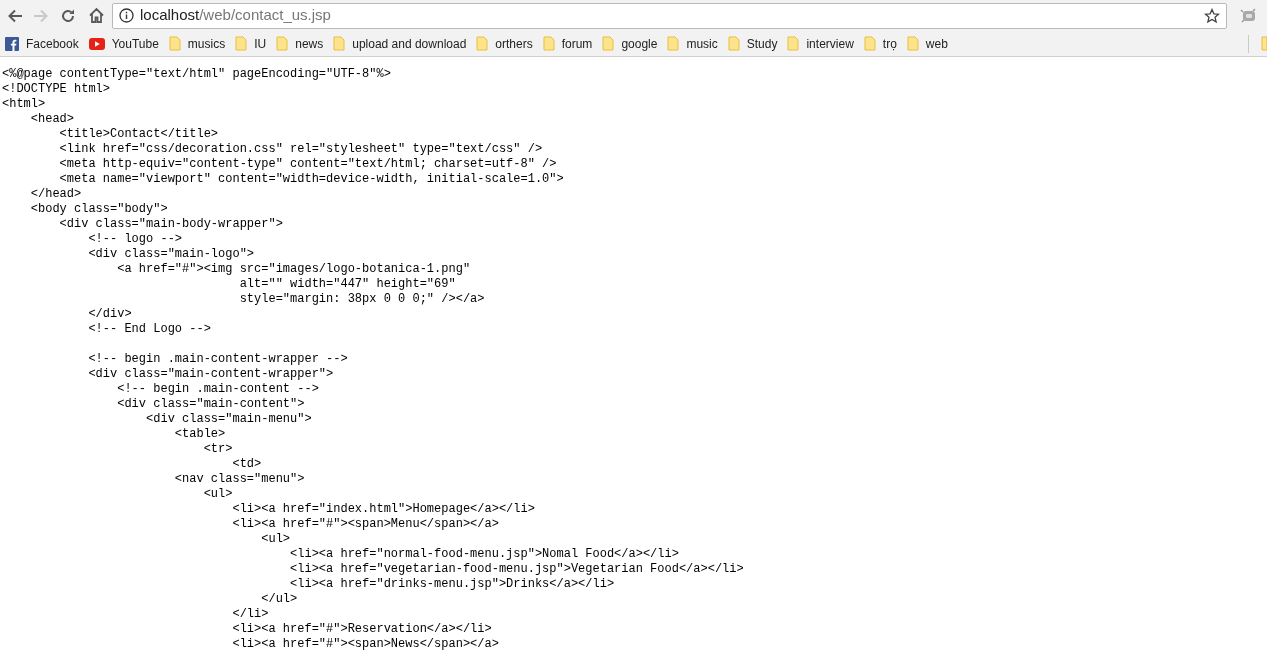  Describe the element at coordinates (246, 464) in the screenshot. I see `source-code-line: <td>` at that location.